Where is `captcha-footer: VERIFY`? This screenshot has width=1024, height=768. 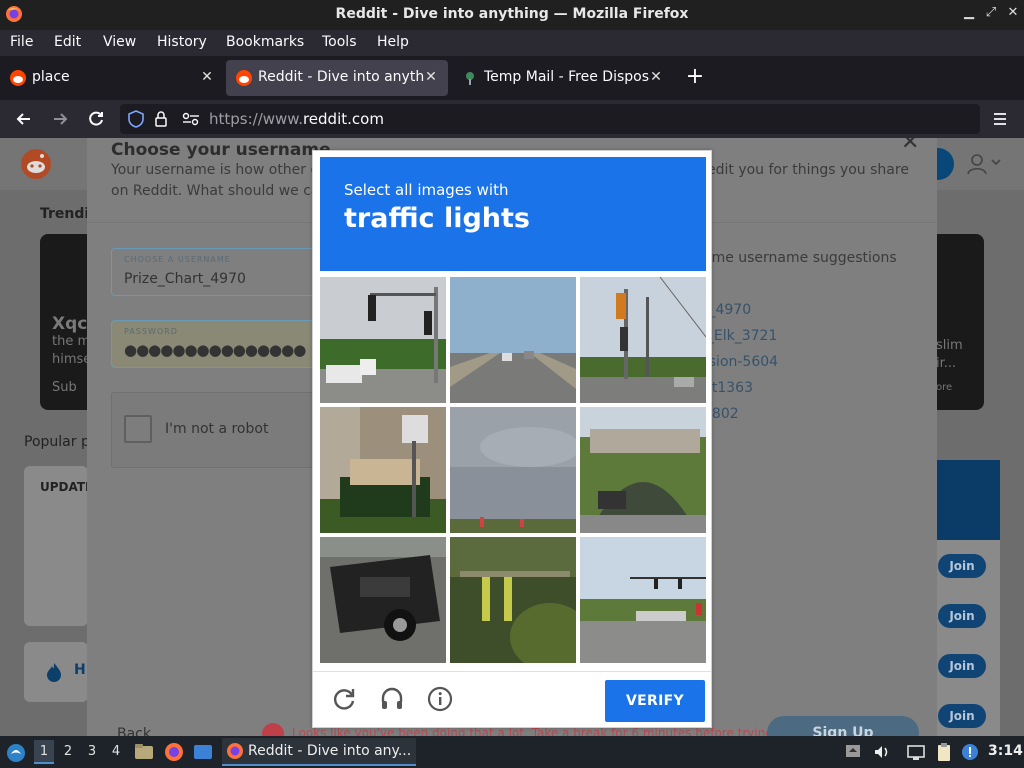
captcha-footer: VERIFY is located at coordinates (512, 699).